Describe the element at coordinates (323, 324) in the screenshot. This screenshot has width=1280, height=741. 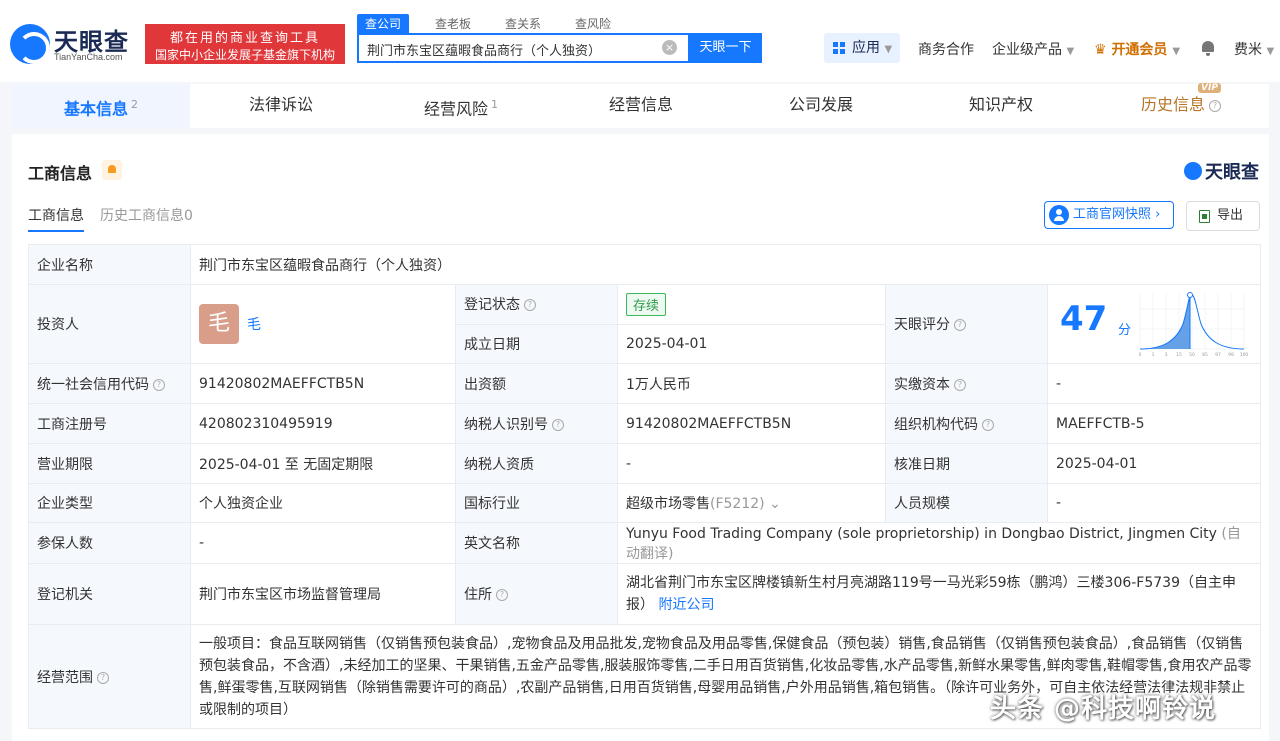
I see `investor-cell: 毛毛` at that location.